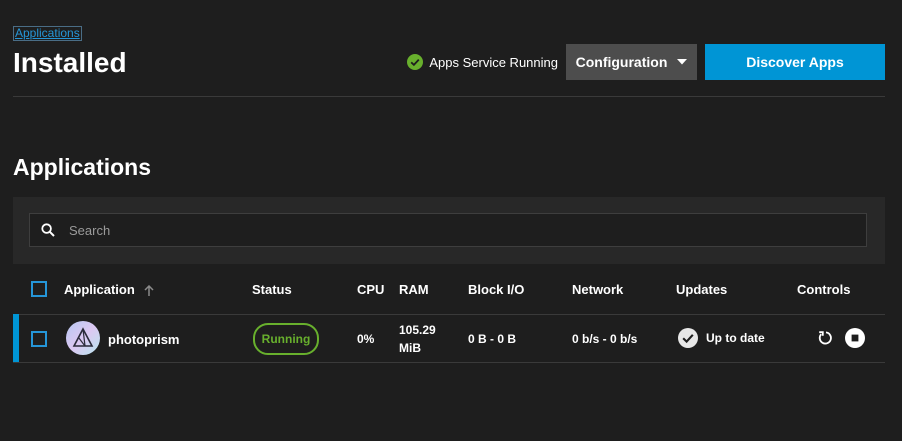  I want to click on section-title: Applications, so click(82, 167).